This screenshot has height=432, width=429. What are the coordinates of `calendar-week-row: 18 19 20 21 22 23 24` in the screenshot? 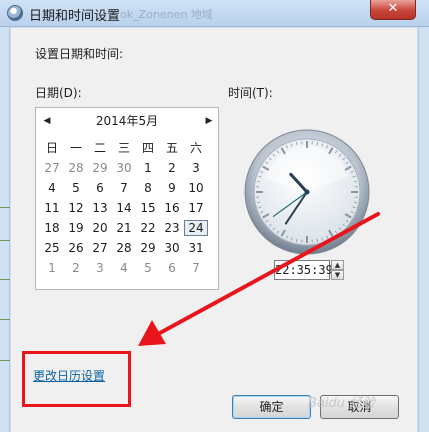 It's located at (128, 228).